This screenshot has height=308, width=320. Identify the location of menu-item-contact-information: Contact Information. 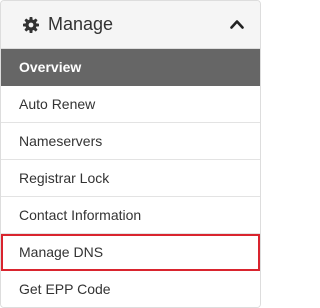
(130, 215).